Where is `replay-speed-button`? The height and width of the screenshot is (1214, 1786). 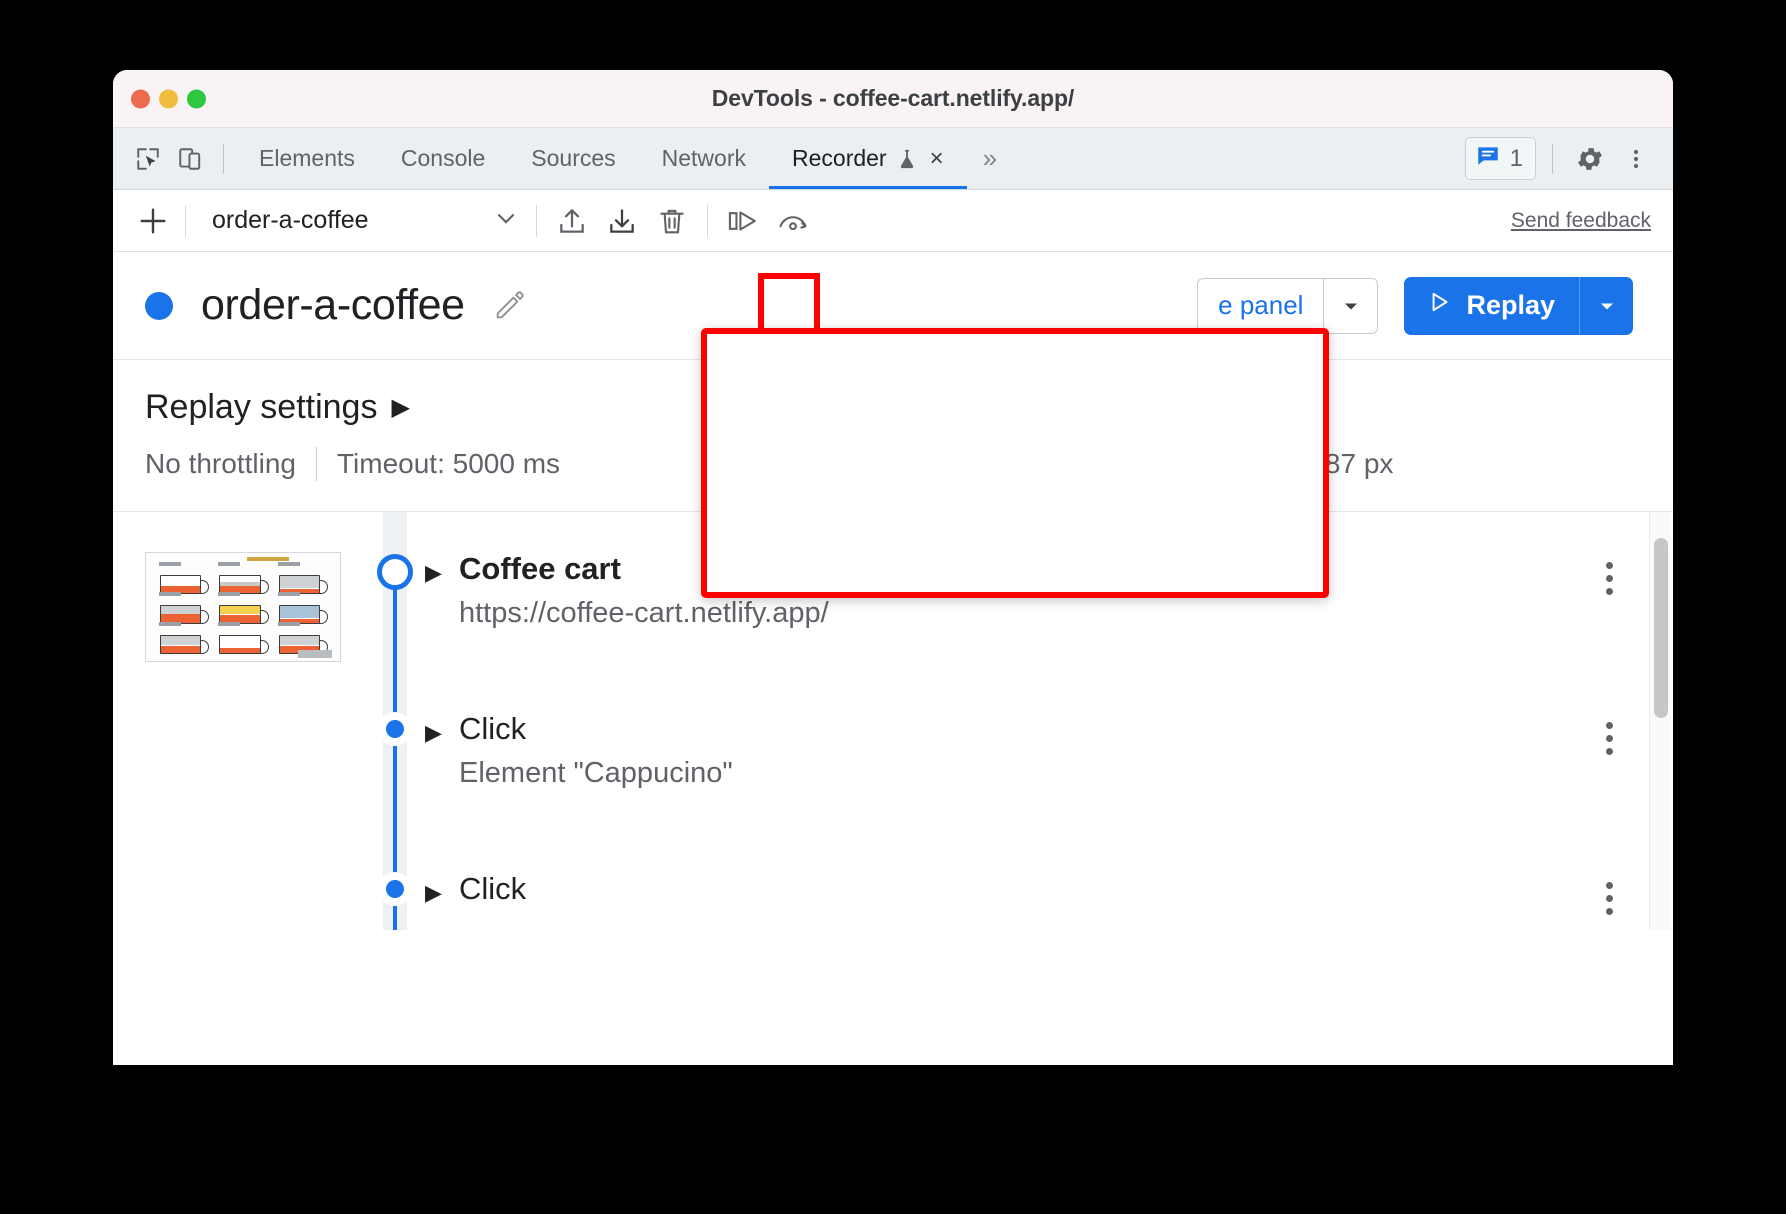 replay-speed-button is located at coordinates (793, 221).